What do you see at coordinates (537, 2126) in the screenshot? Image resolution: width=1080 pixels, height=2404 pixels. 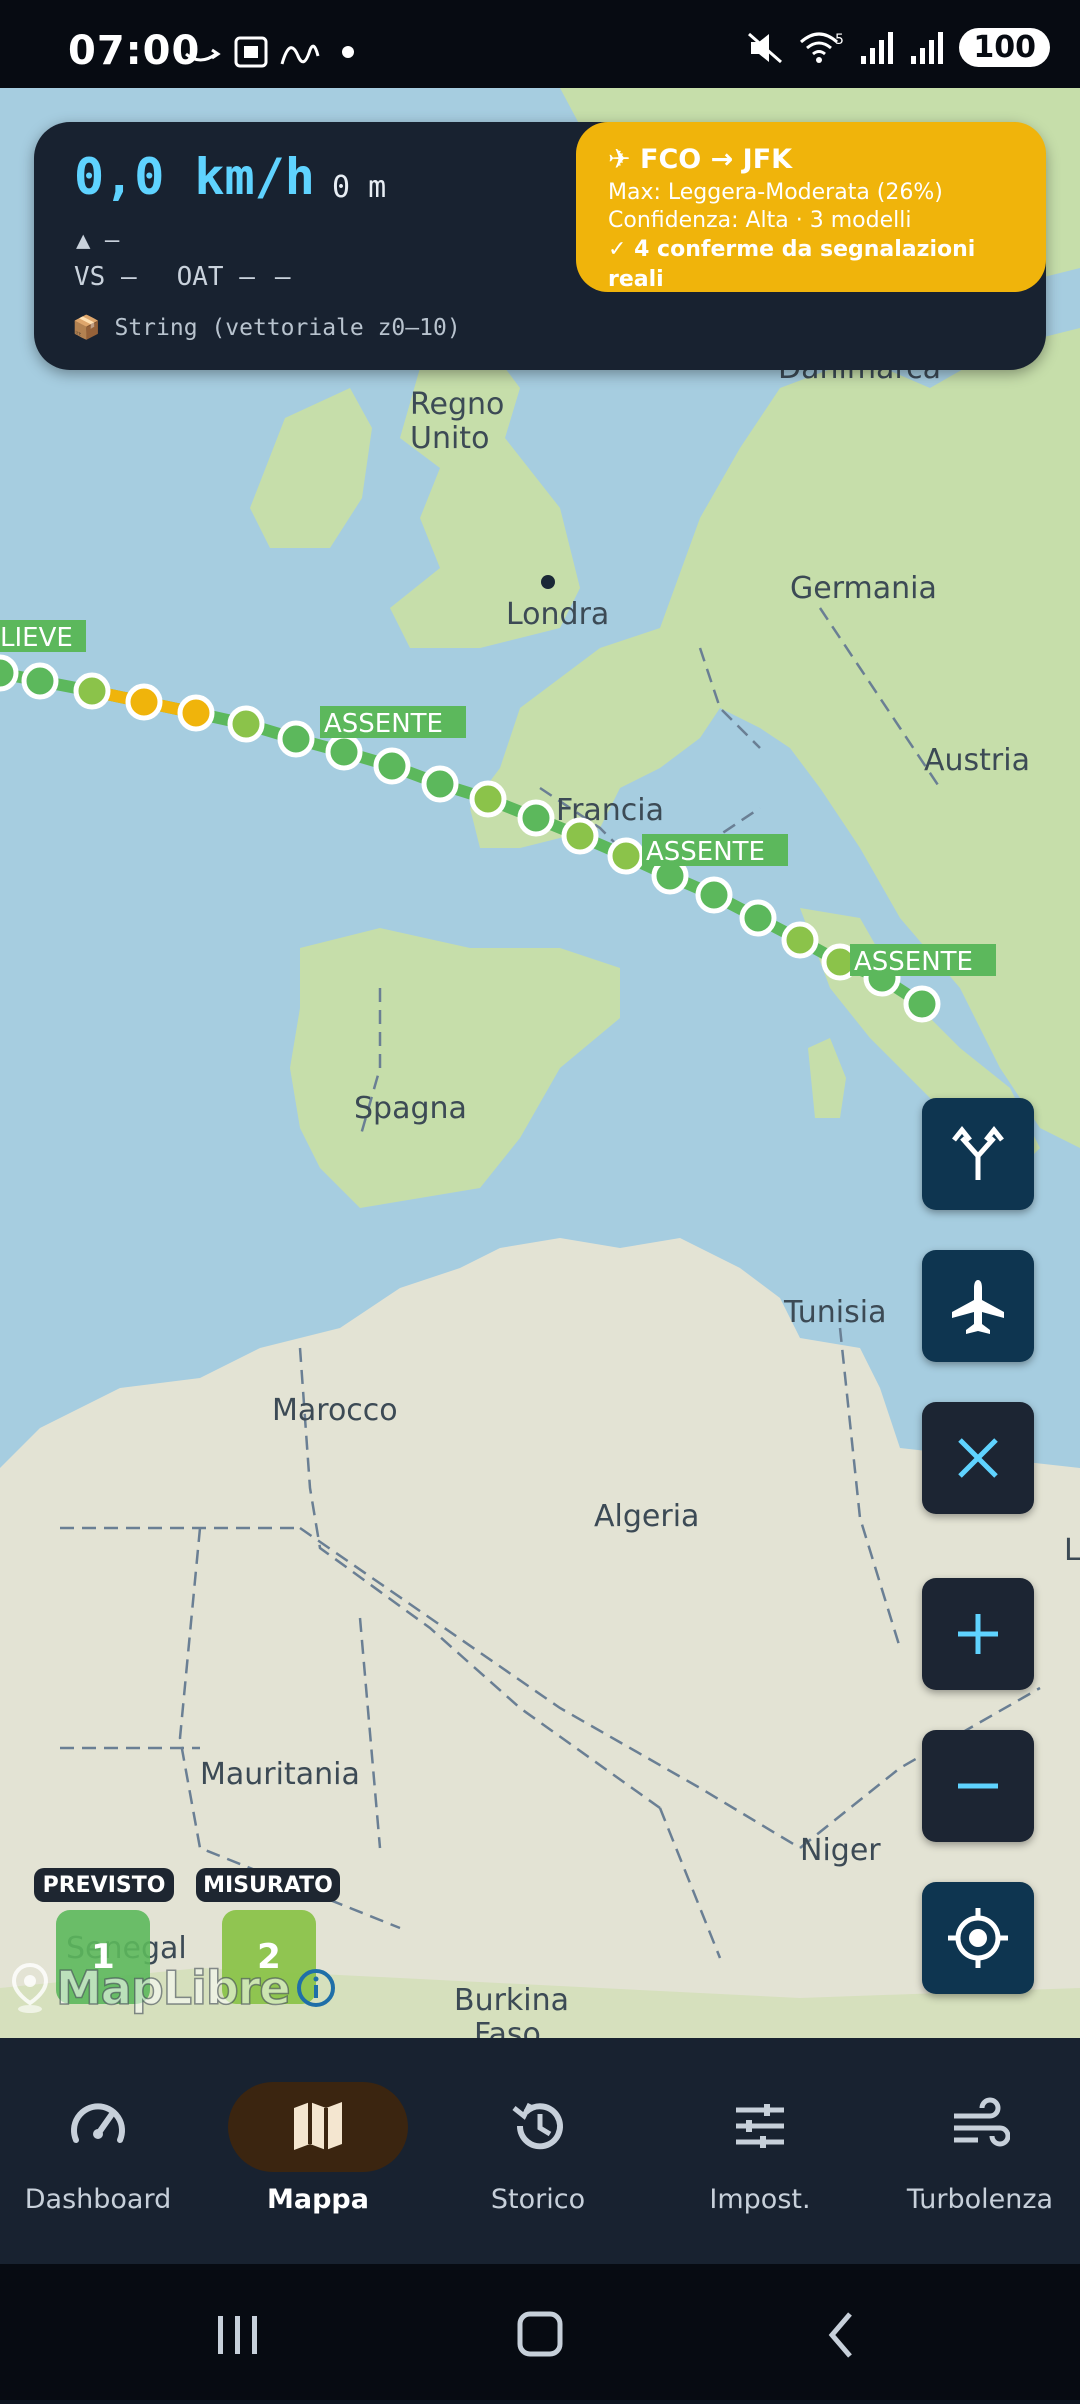 I see `history-icon` at bounding box center [537, 2126].